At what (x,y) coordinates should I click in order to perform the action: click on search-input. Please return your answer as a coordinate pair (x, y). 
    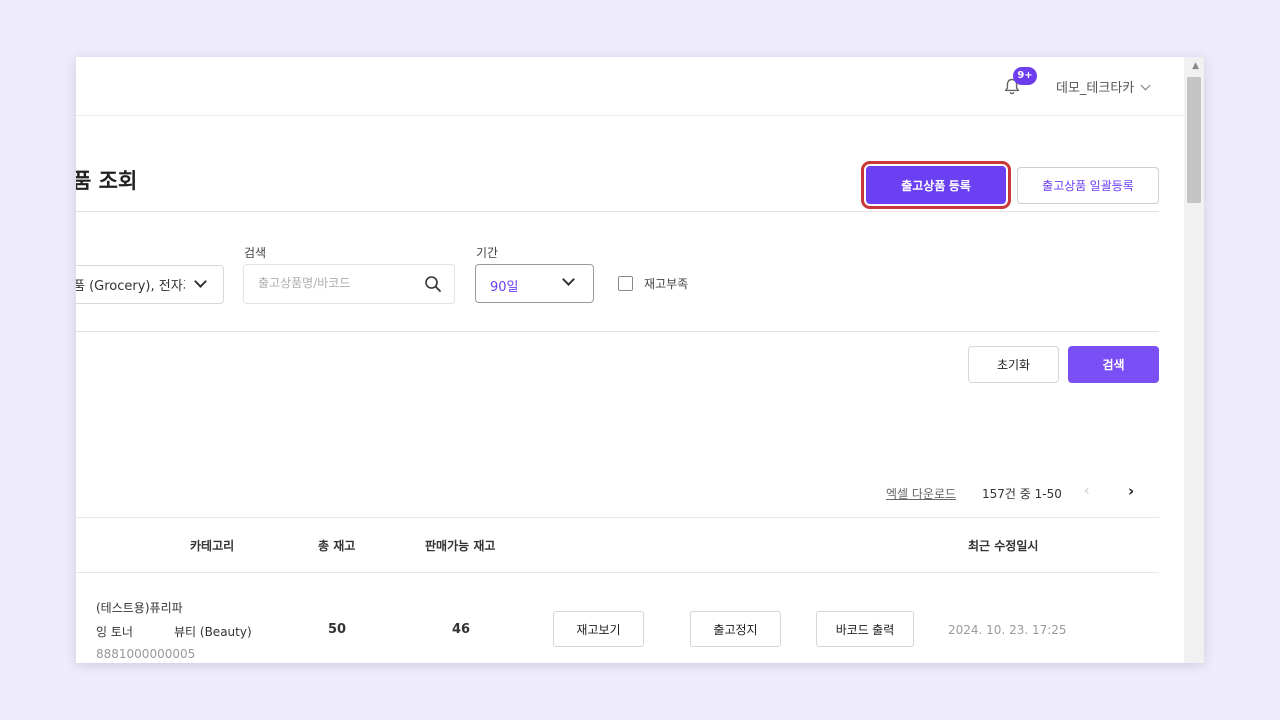
    Looking at the image, I should click on (338, 283).